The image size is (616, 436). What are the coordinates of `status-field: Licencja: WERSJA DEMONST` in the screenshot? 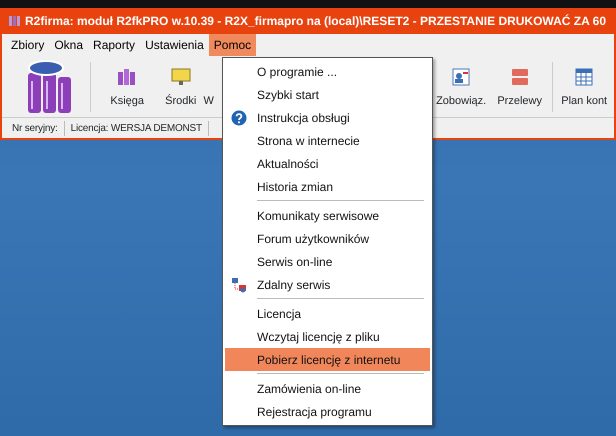 It's located at (136, 128).